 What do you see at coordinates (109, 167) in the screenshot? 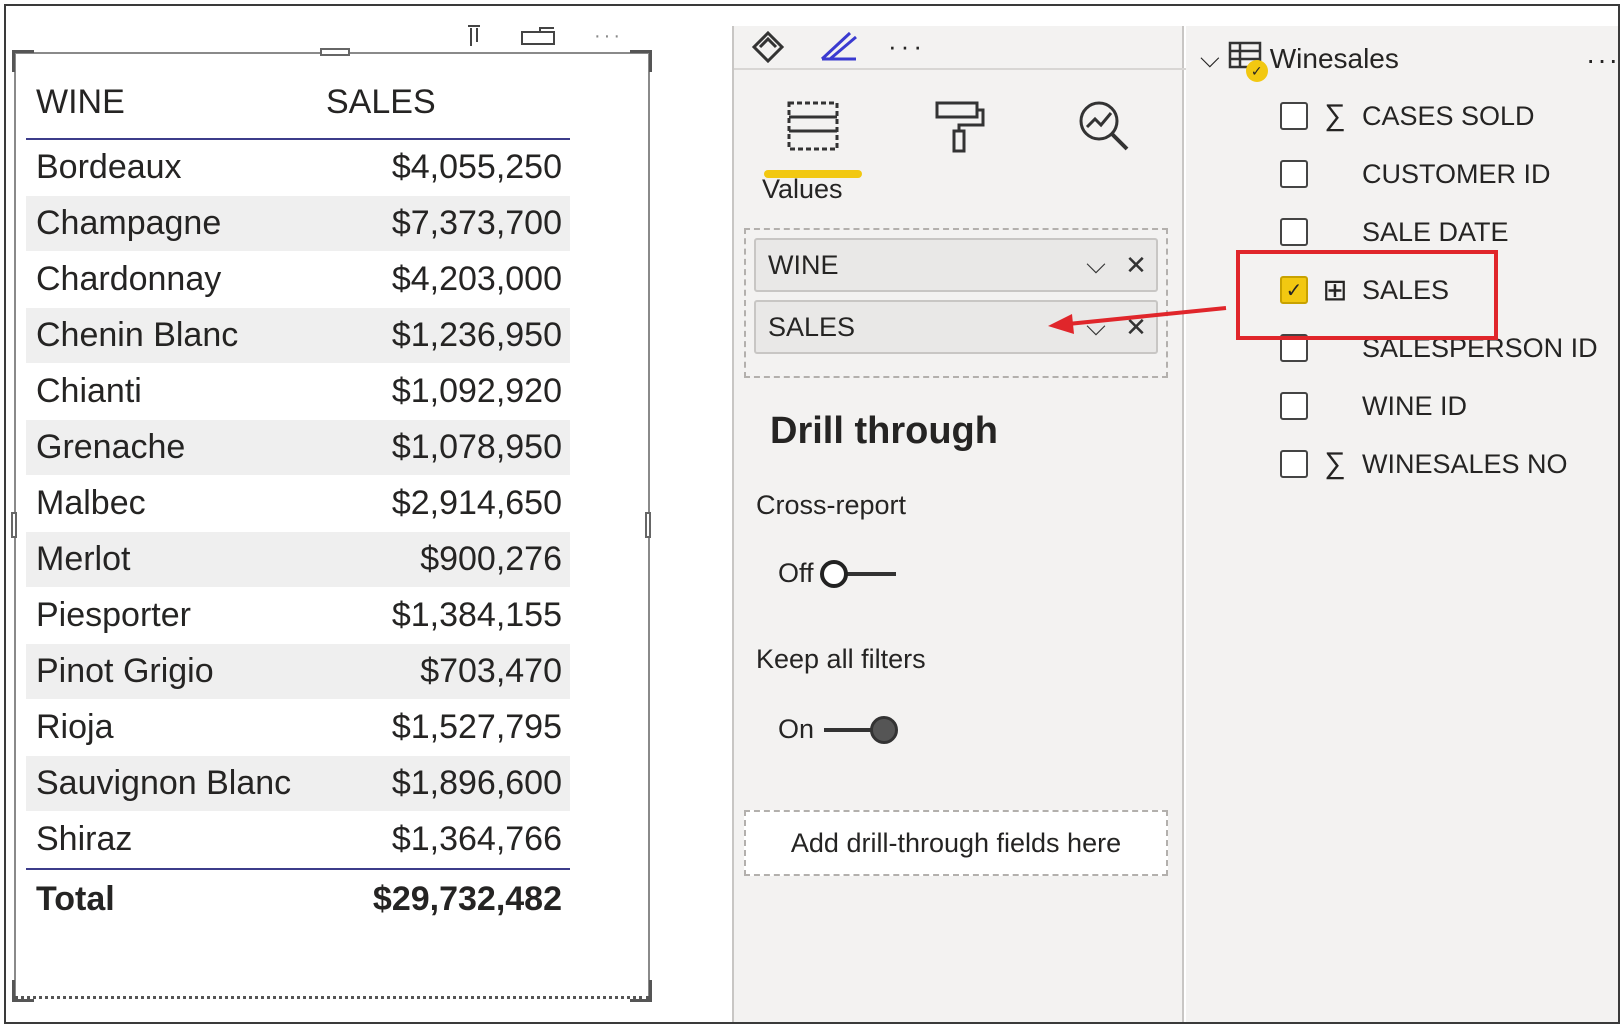
I see `cell-wine: Bordeaux` at bounding box center [109, 167].